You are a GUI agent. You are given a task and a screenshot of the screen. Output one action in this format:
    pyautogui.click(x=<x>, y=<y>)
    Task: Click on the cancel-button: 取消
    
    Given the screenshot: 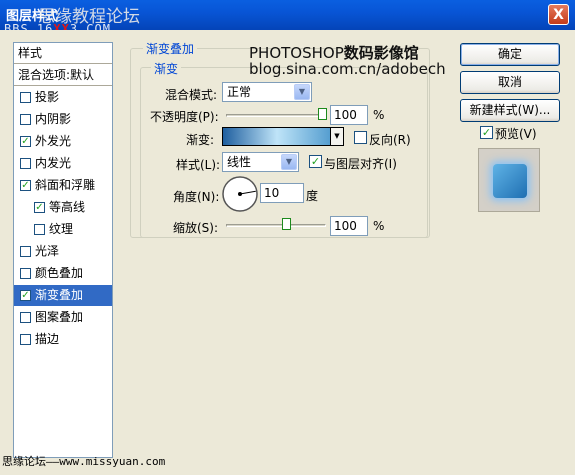 What is the action you would take?
    pyautogui.click(x=510, y=82)
    